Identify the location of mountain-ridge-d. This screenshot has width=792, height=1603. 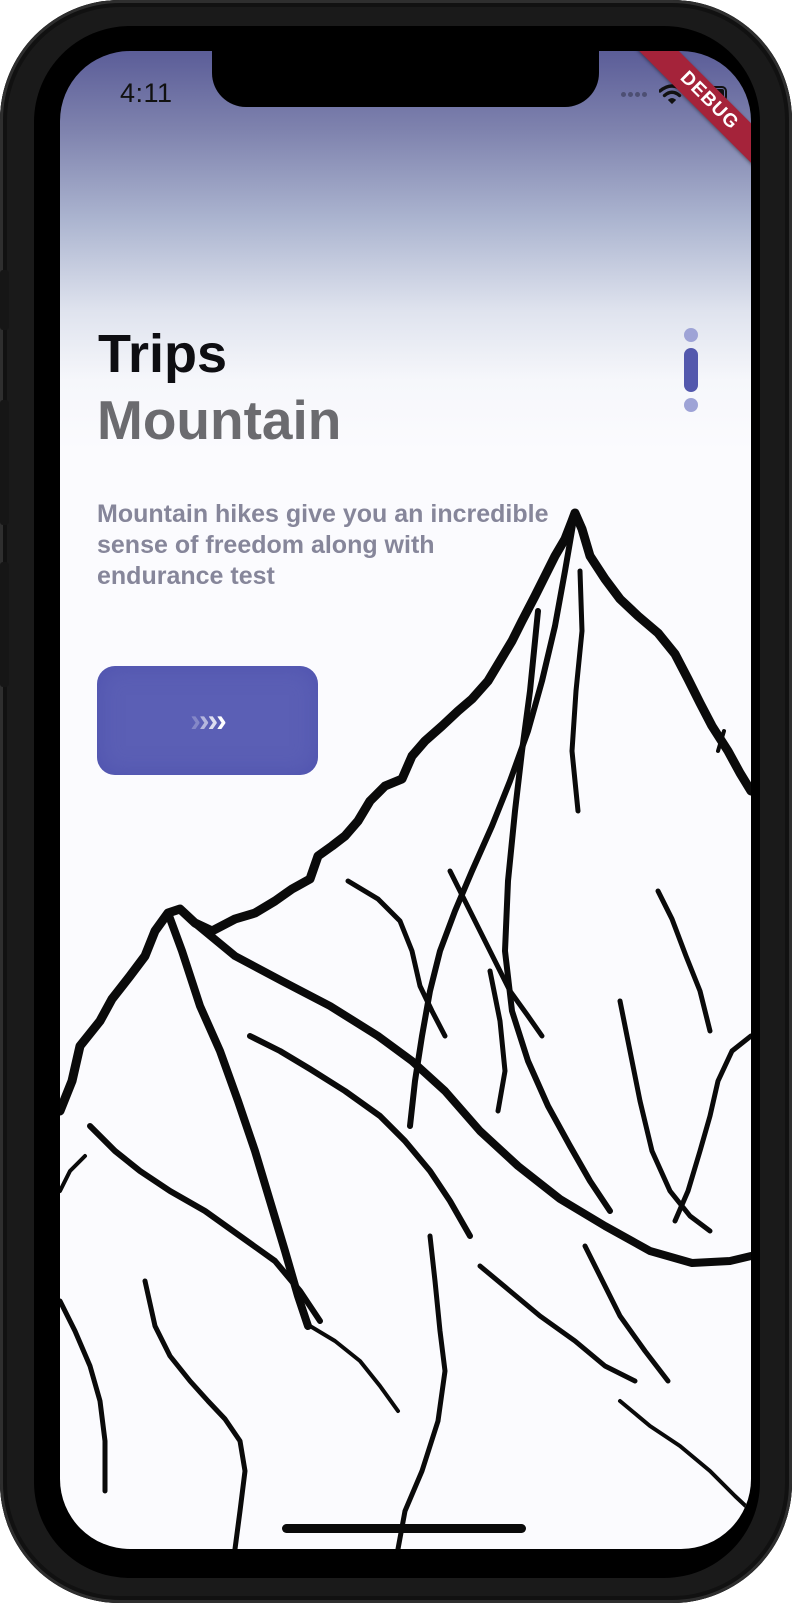
(557, 911).